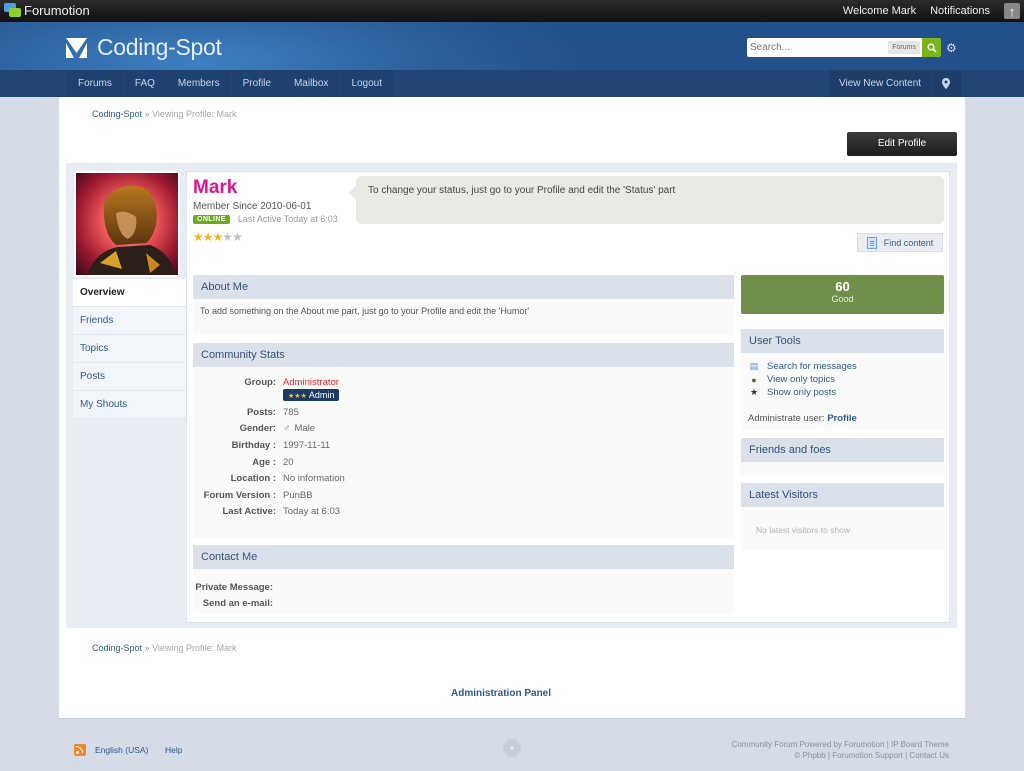 The width and height of the screenshot is (1024, 771). I want to click on stat-value-last-active: Today at 6:03, so click(312, 512).